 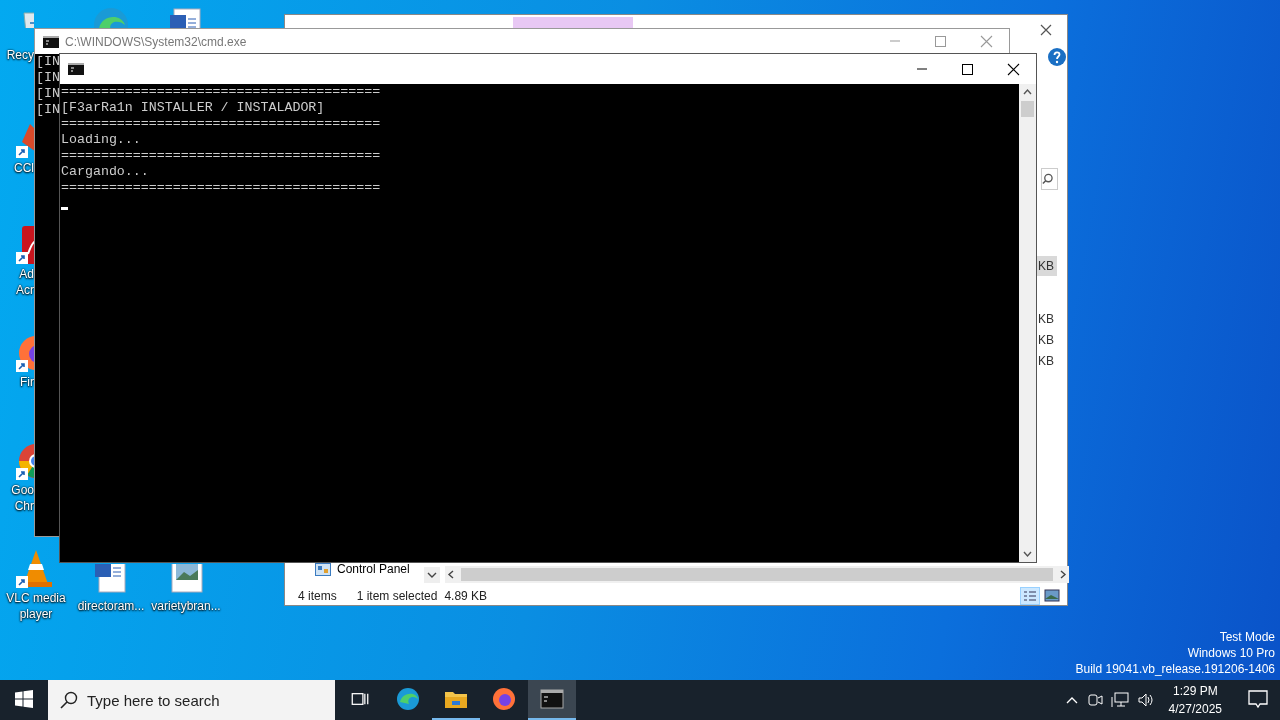 What do you see at coordinates (24, 699) in the screenshot?
I see `windows-logo-icon` at bounding box center [24, 699].